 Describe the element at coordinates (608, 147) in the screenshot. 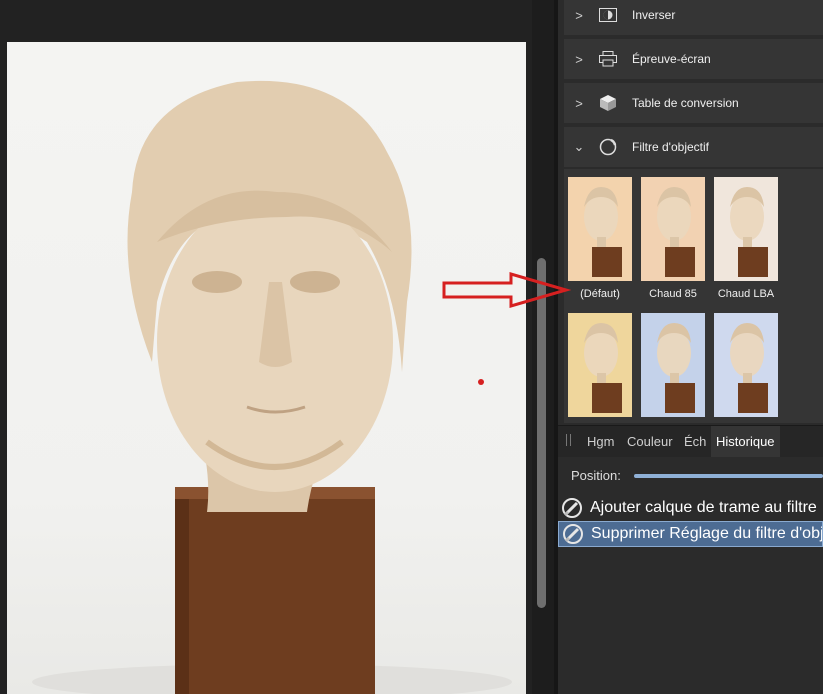

I see `lens-icon` at that location.